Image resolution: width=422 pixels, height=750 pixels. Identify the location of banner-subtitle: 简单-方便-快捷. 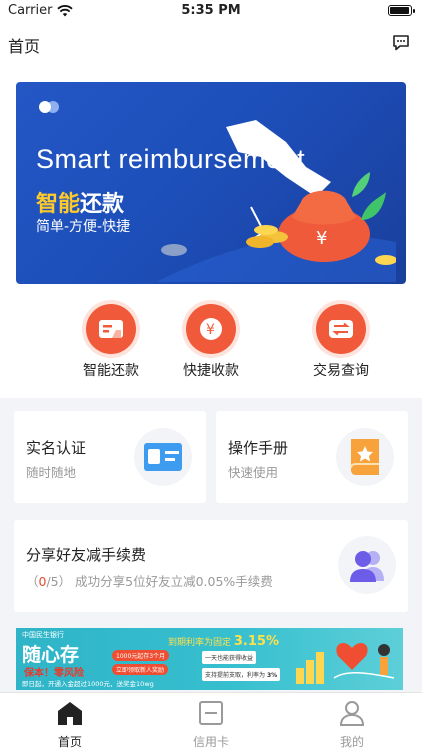
(83, 227).